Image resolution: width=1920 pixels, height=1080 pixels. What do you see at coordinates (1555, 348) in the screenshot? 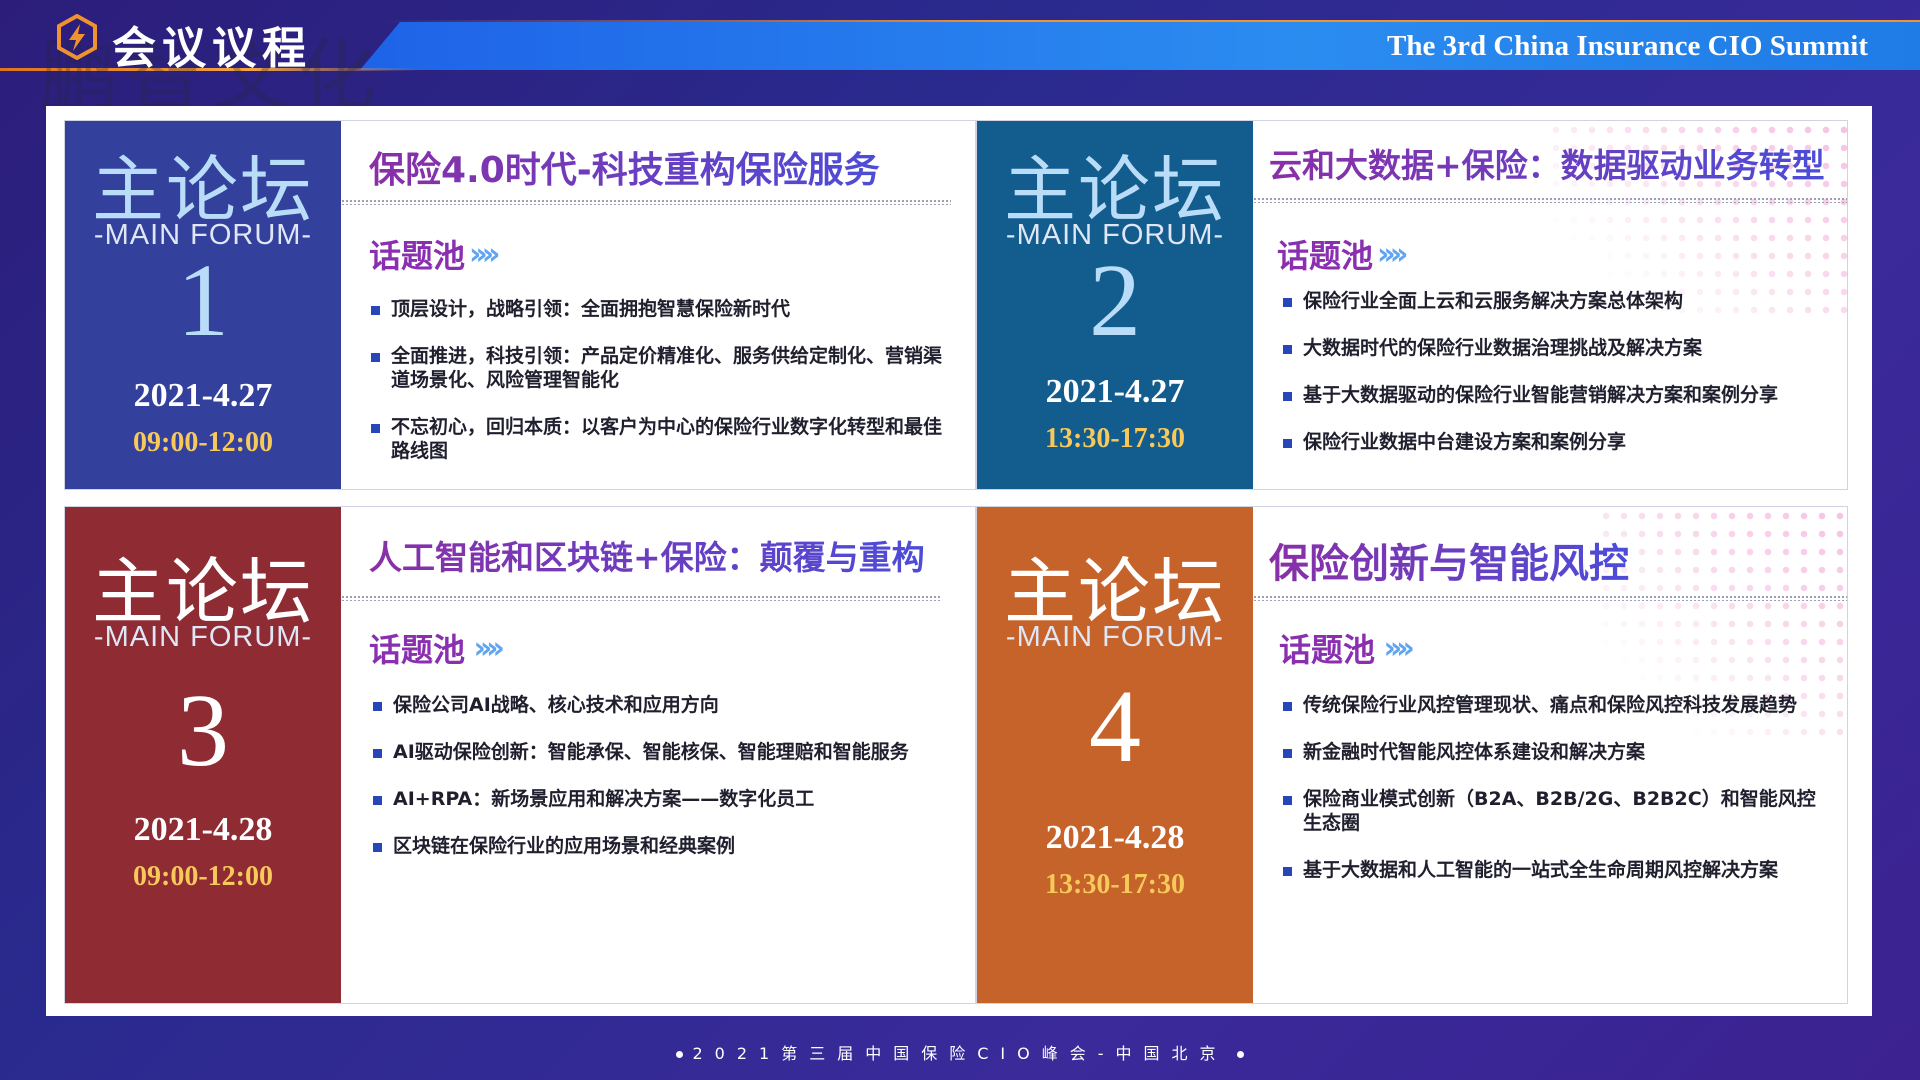
I see `list-item: 大数据时代的保险行业数据治理挑战及解决方案` at bounding box center [1555, 348].